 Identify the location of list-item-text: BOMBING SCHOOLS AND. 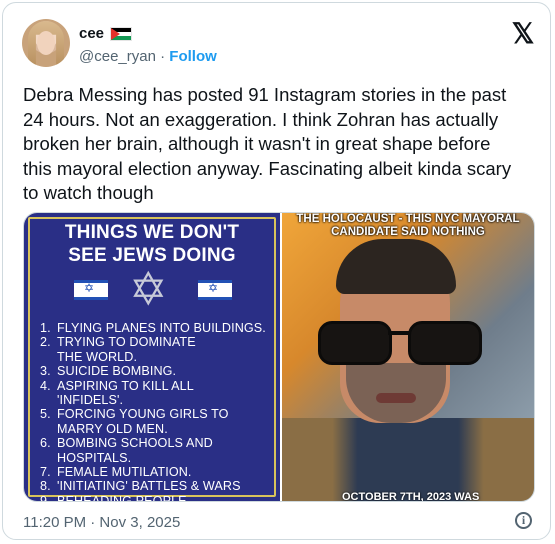
(135, 443).